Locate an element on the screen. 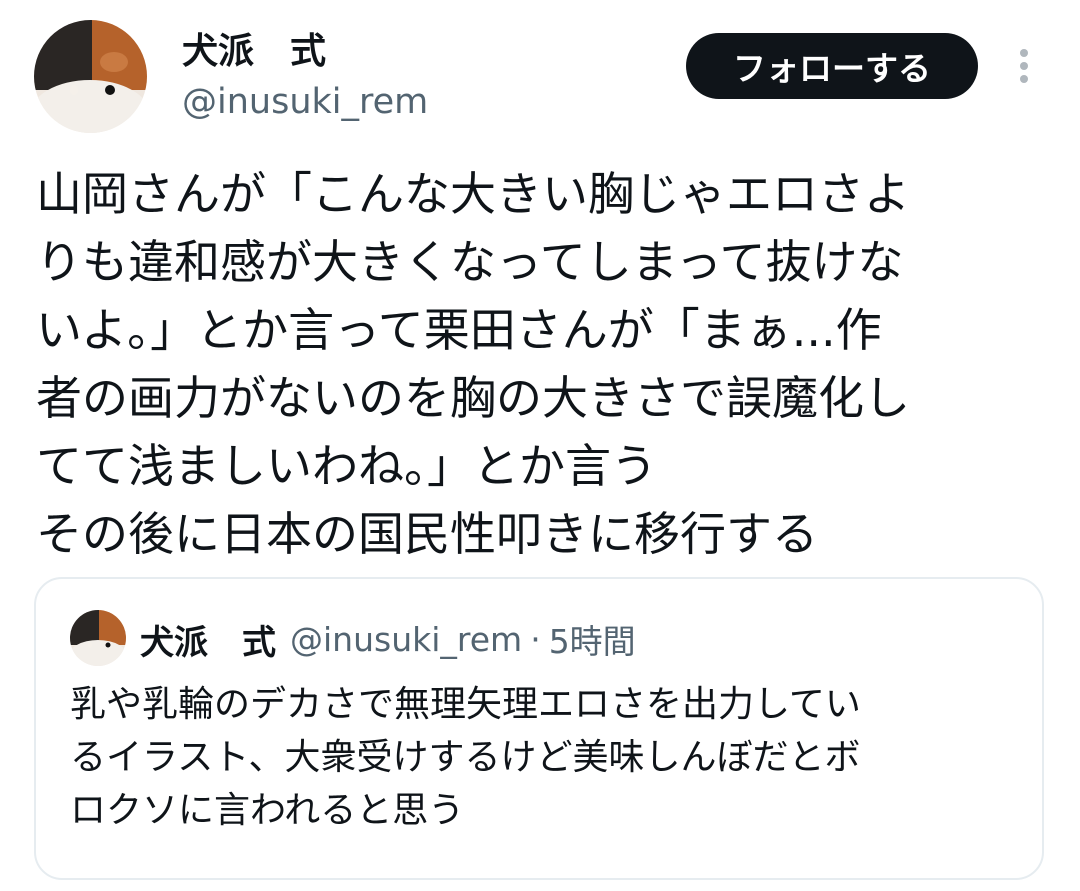  tweet-line: てて浅ましいわね。」とか言う is located at coordinates (346, 466).